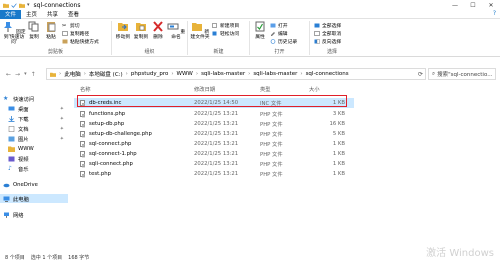  What do you see at coordinates (11, 108) in the screenshot?
I see `desktop-icon` at bounding box center [11, 108].